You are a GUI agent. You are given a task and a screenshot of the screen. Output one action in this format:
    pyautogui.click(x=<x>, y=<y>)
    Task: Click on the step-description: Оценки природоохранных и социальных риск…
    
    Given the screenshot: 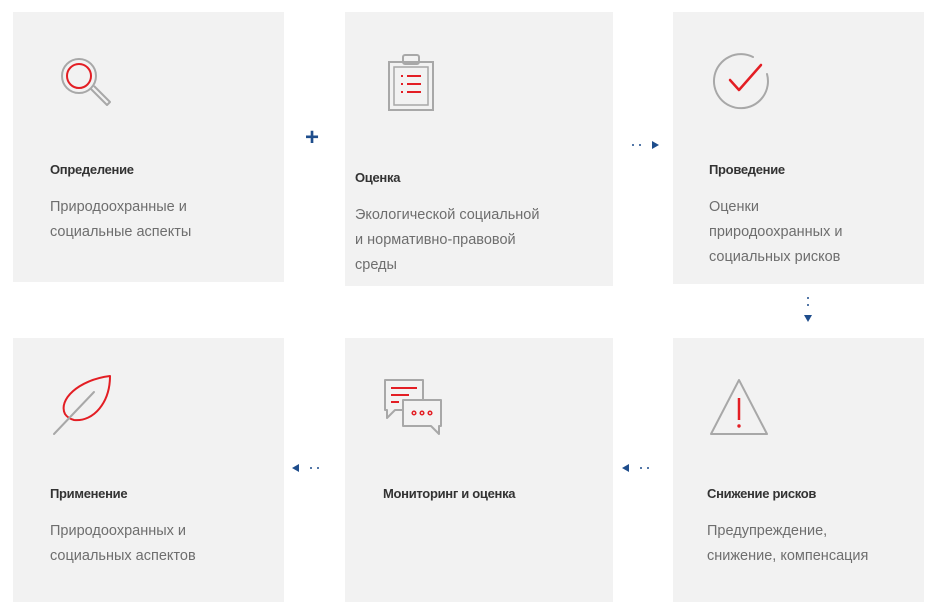 What is the action you would take?
    pyautogui.click(x=776, y=232)
    